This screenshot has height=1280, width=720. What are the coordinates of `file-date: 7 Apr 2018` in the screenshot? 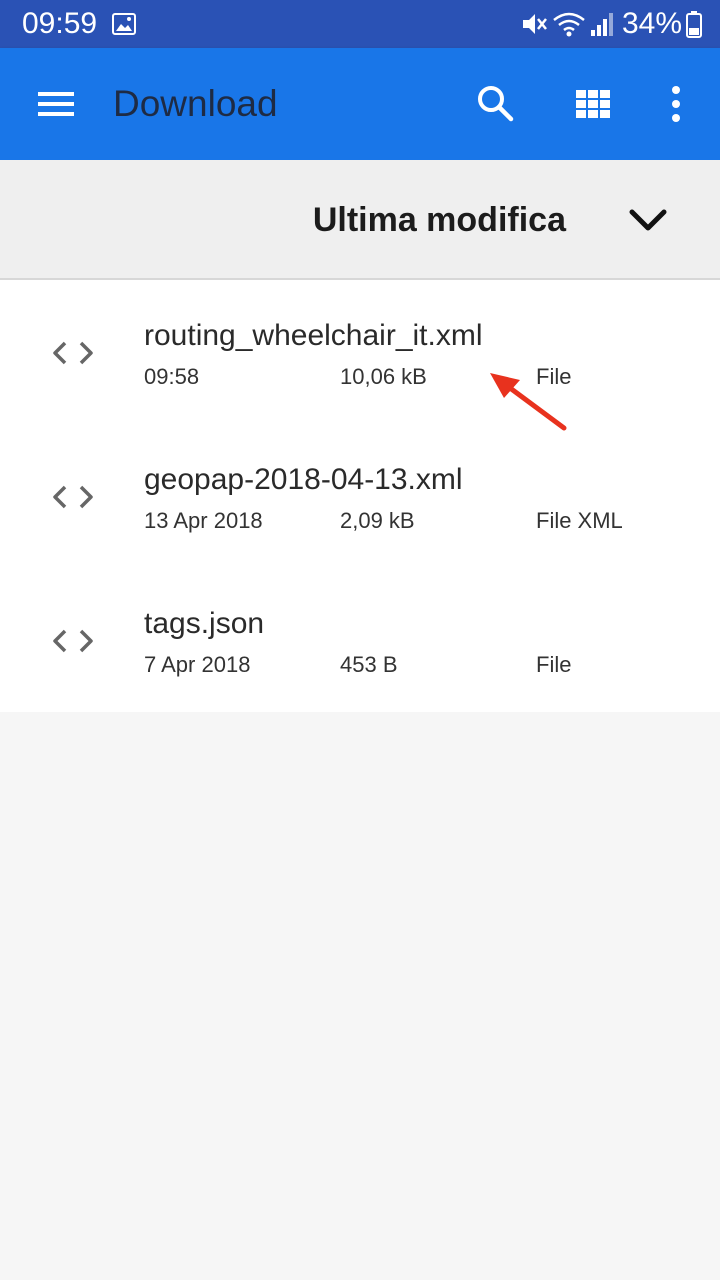 It's located at (197, 664).